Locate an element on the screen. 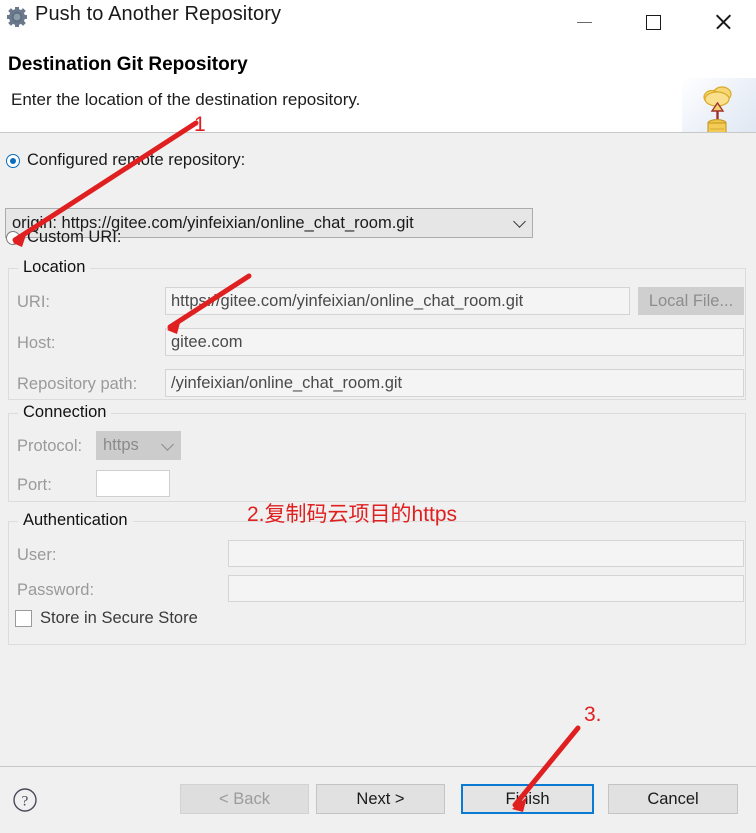 The image size is (756, 833). port-input is located at coordinates (133, 483).